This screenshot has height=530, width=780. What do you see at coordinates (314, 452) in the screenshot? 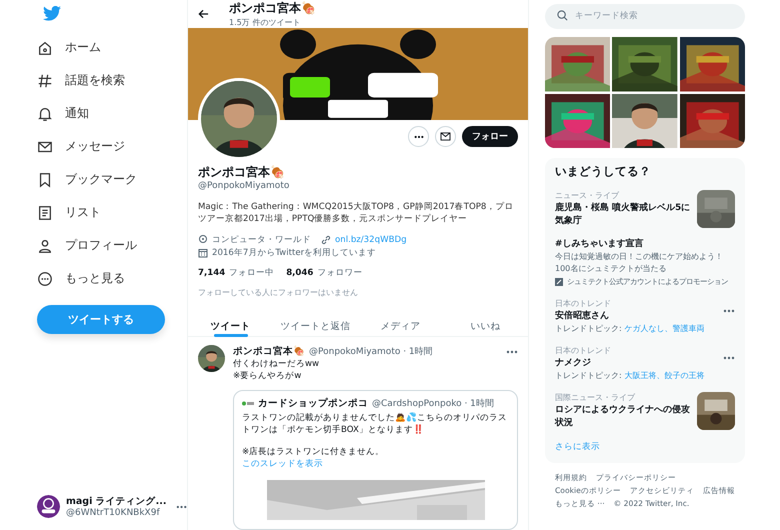
I see `quote-note: ※店長はラストワンに付きません。` at bounding box center [314, 452].